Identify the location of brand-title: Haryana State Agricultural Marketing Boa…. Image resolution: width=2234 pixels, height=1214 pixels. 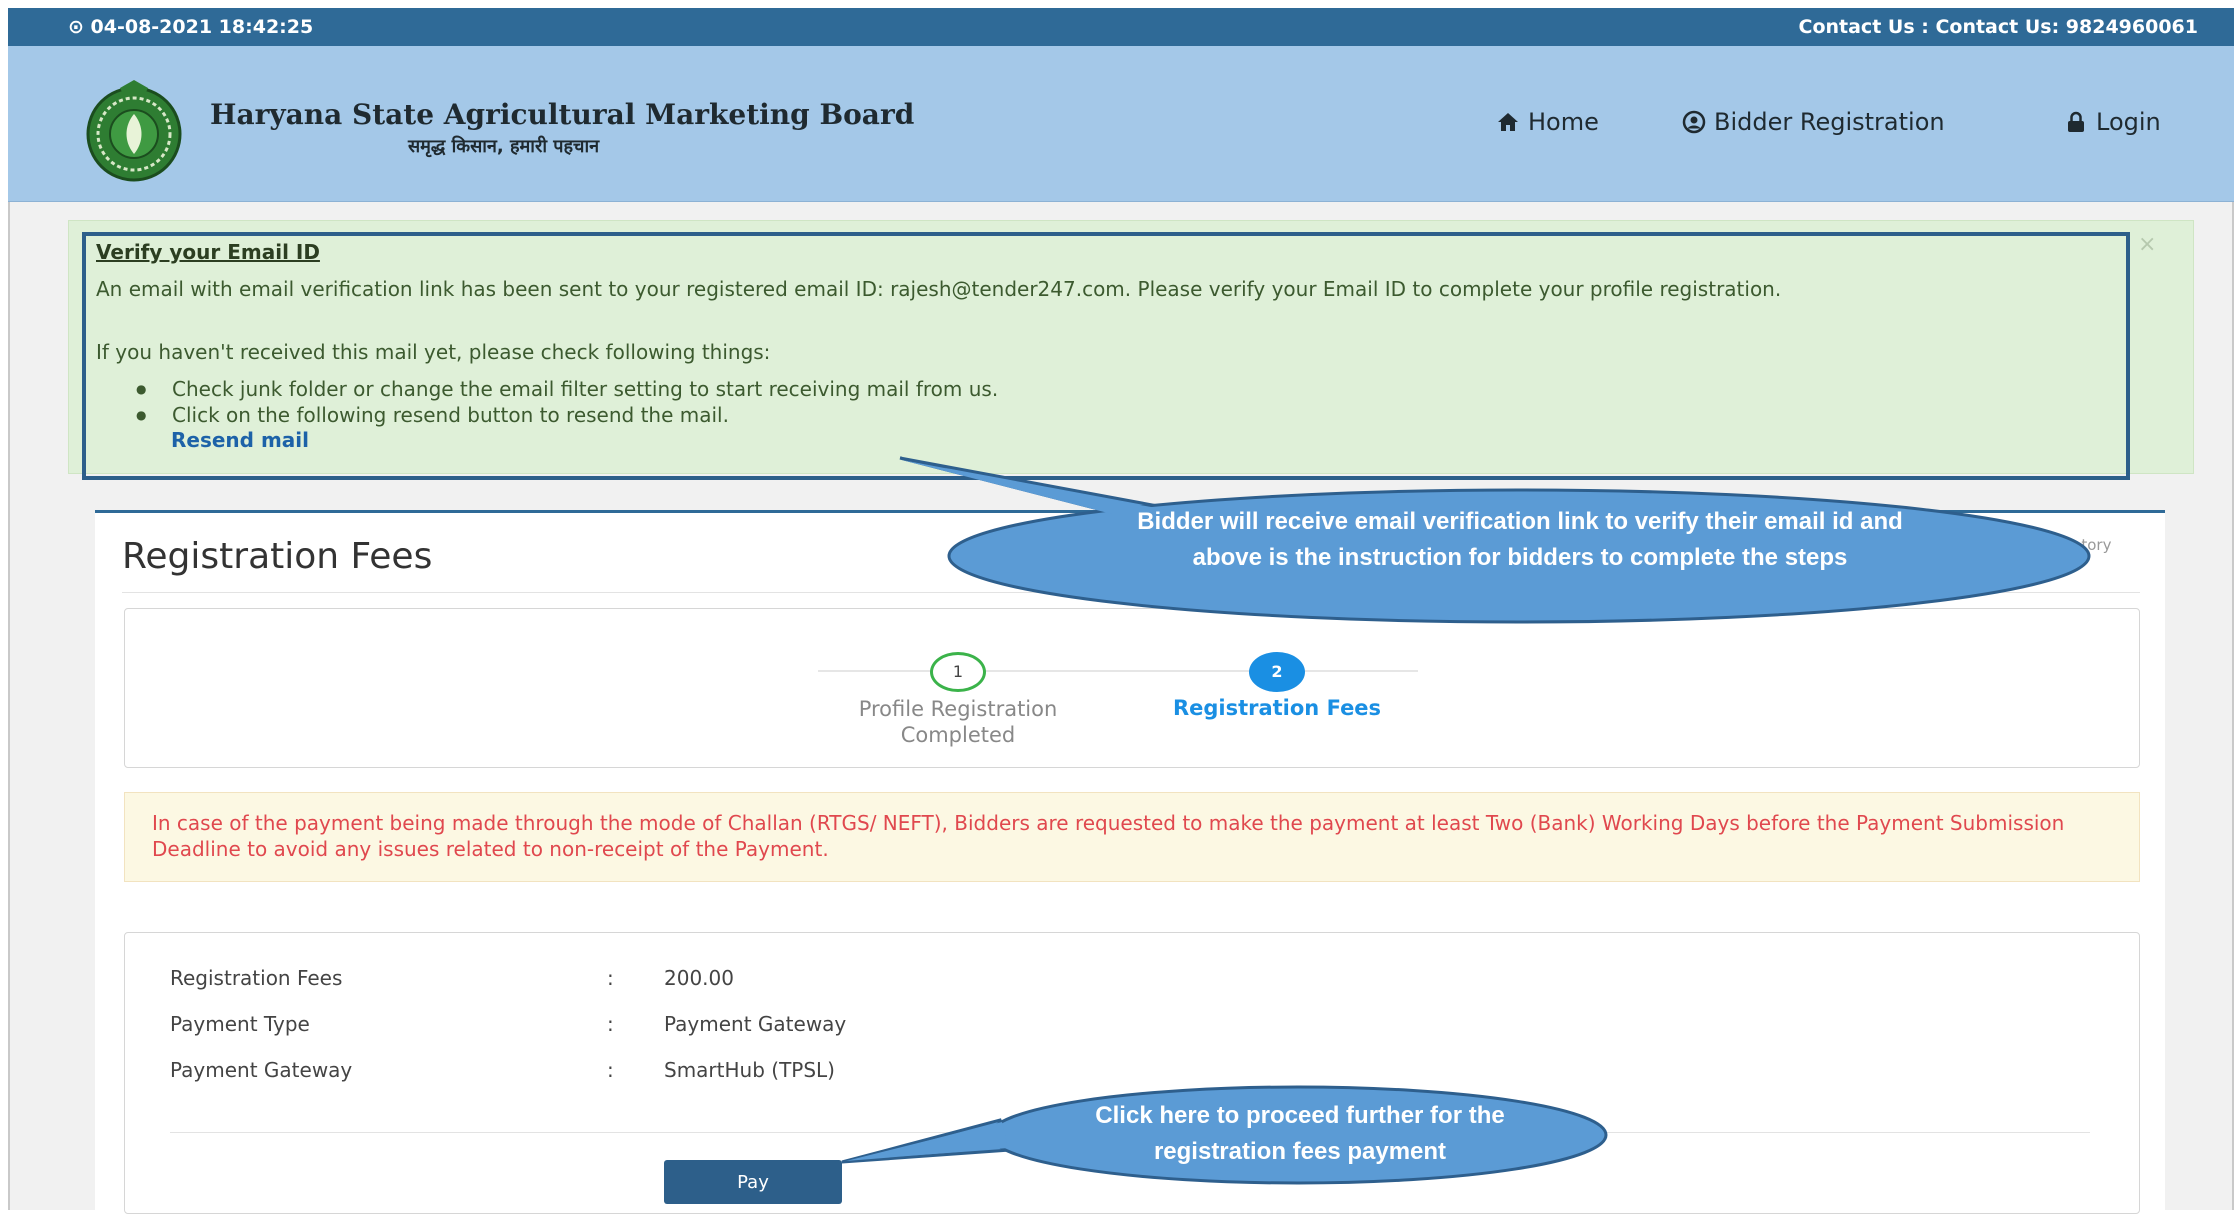
(562, 114).